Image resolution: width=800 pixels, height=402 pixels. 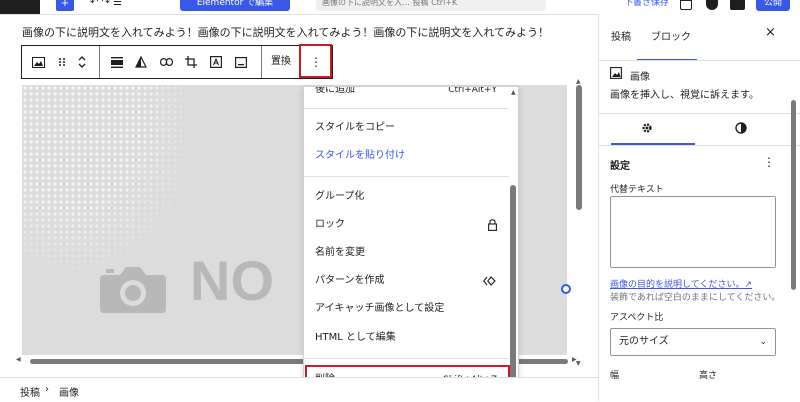 I want to click on menu-item-paste-styles: スタイルを貼り付け, so click(x=410, y=156).